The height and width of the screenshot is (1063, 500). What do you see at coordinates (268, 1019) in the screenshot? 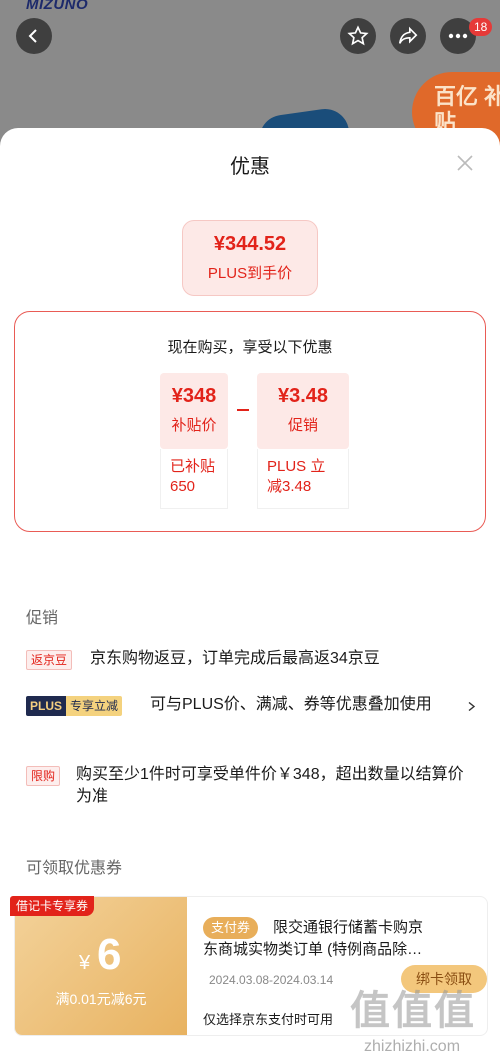
I see `coupon-usage-note: 仅选择京东支付时可用` at bounding box center [268, 1019].